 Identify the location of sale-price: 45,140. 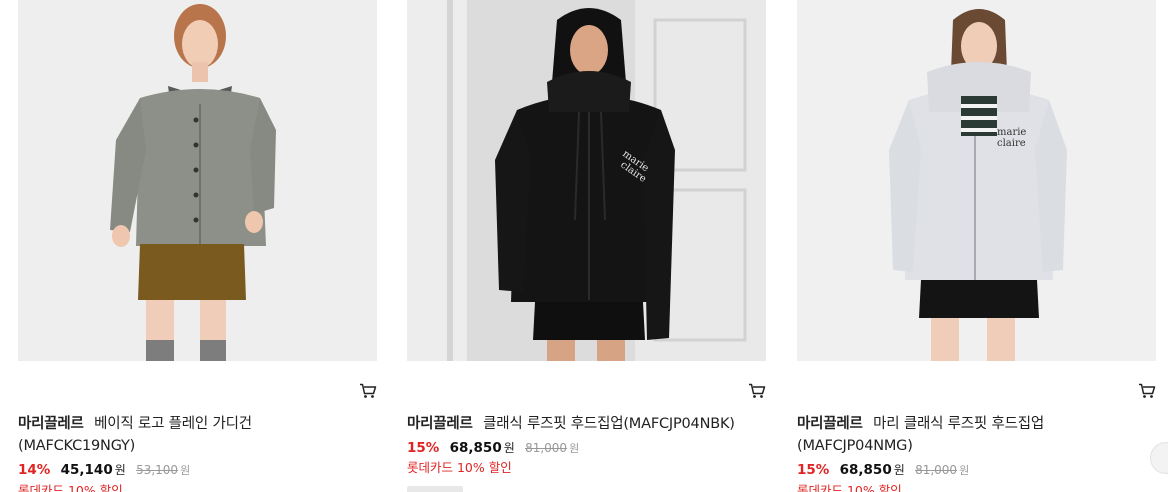
(86, 470).